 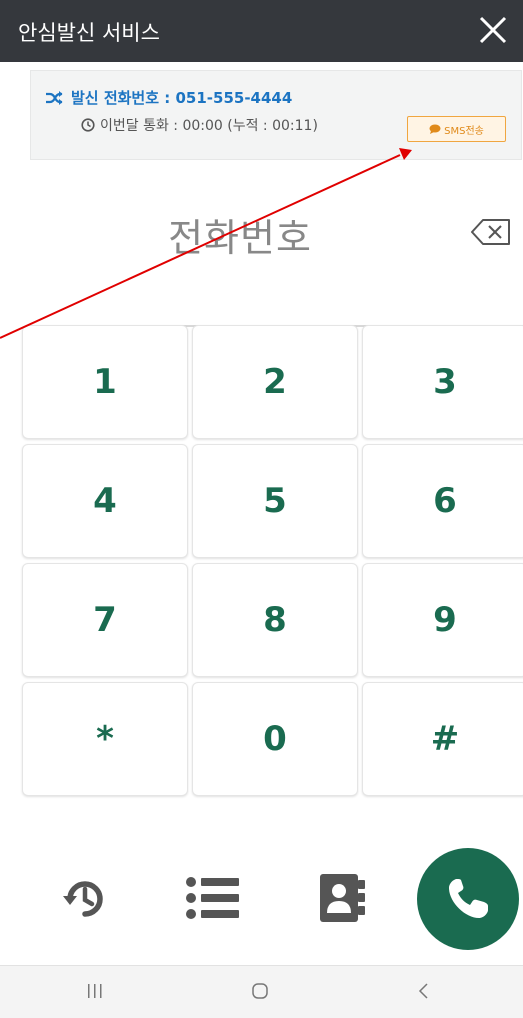 What do you see at coordinates (442, 501) in the screenshot?
I see `key-6: 6` at bounding box center [442, 501].